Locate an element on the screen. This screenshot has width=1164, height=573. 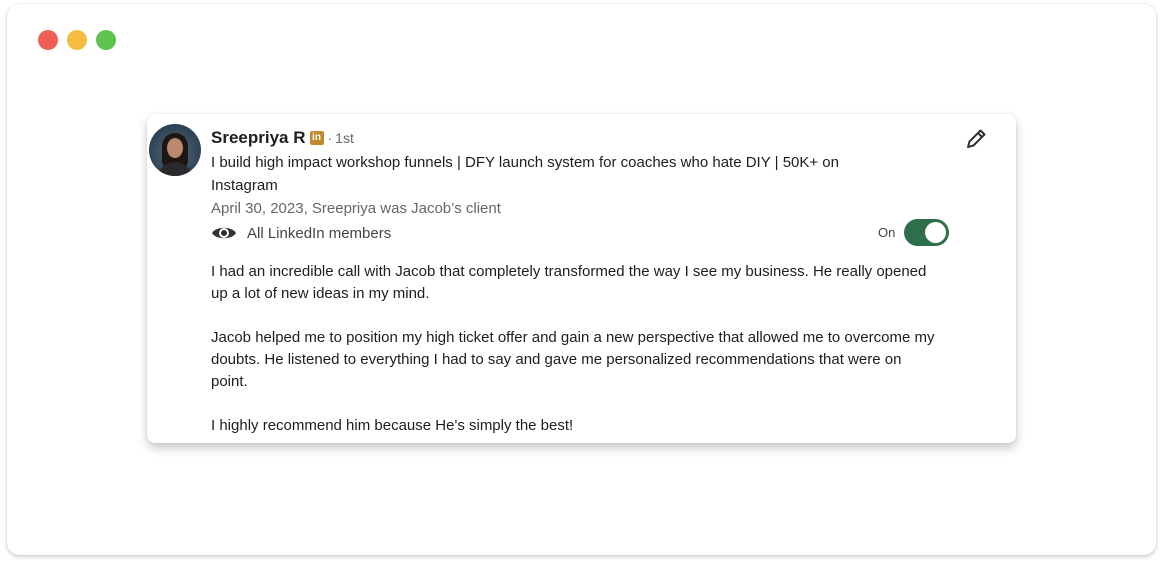
visibility-toggle-group: On is located at coordinates (914, 232).